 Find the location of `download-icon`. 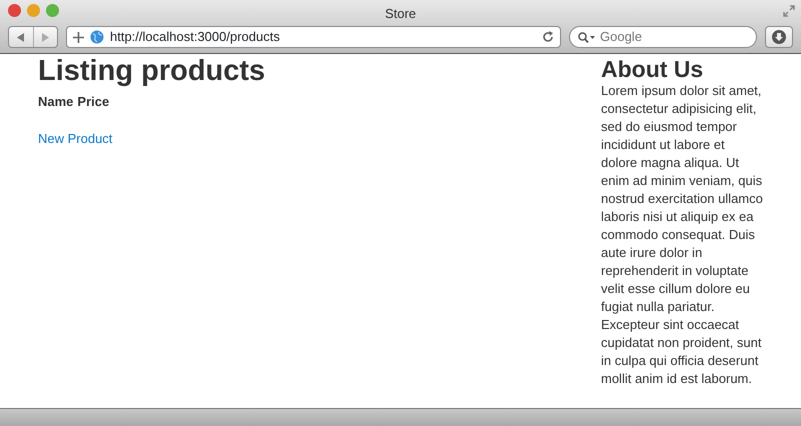

download-icon is located at coordinates (779, 37).